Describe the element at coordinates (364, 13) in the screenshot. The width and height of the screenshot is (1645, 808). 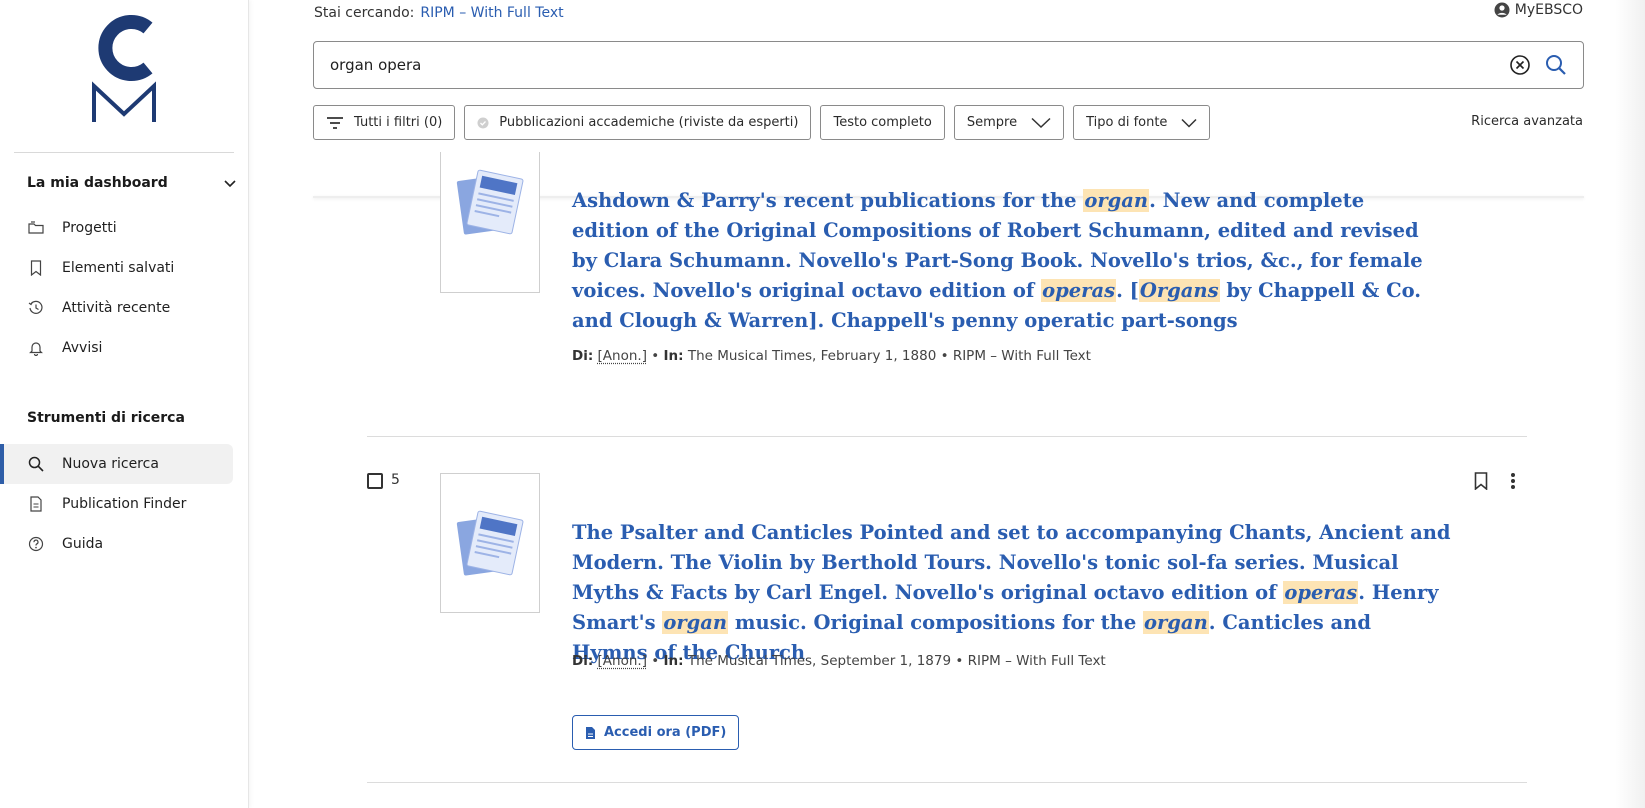
I see `search-context-label: Stai cercando:` at that location.